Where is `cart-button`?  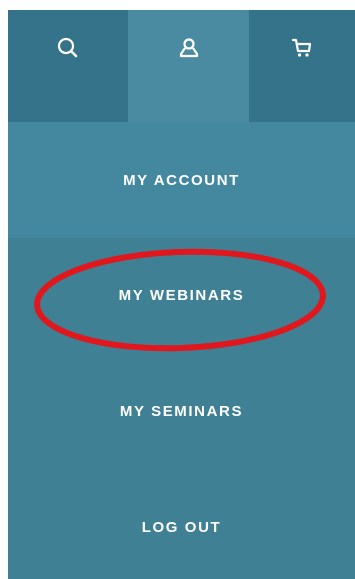 cart-button is located at coordinates (302, 66).